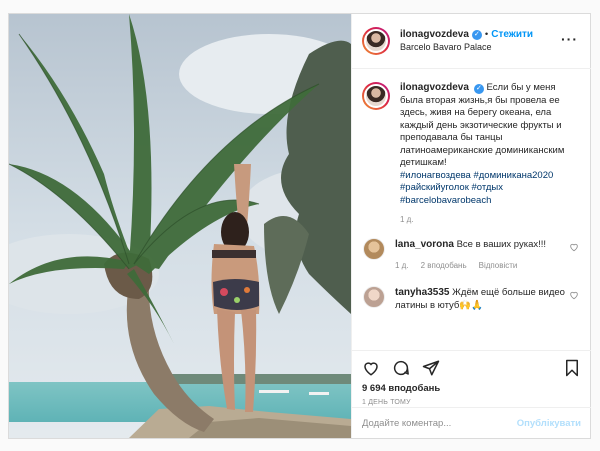 The height and width of the screenshot is (451, 600). Describe the element at coordinates (445, 200) in the screenshot. I see `caption-hashtags-3: #barcelobavarobeach` at that location.